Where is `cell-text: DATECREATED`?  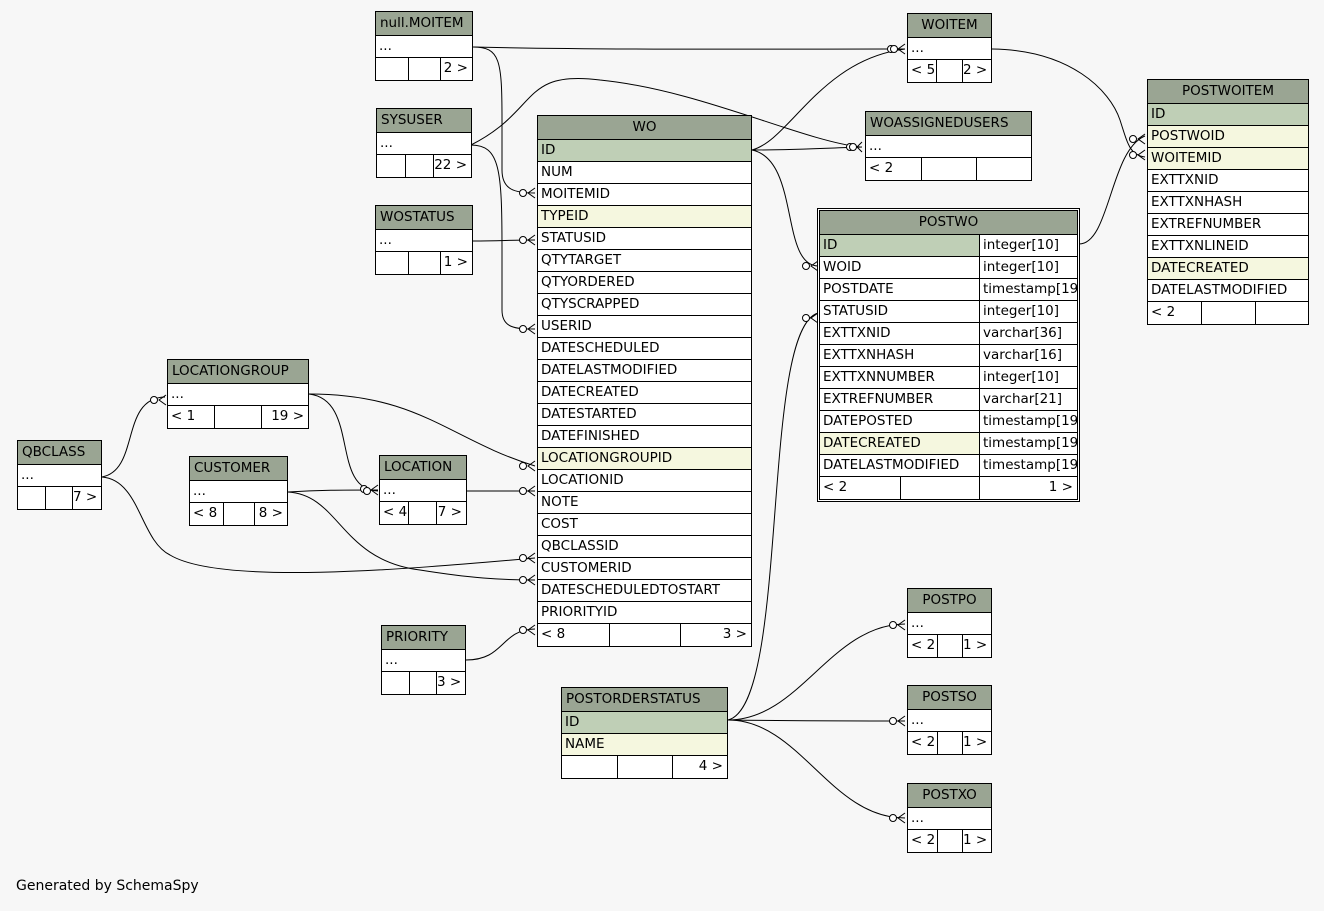 cell-text: DATECREATED is located at coordinates (590, 392).